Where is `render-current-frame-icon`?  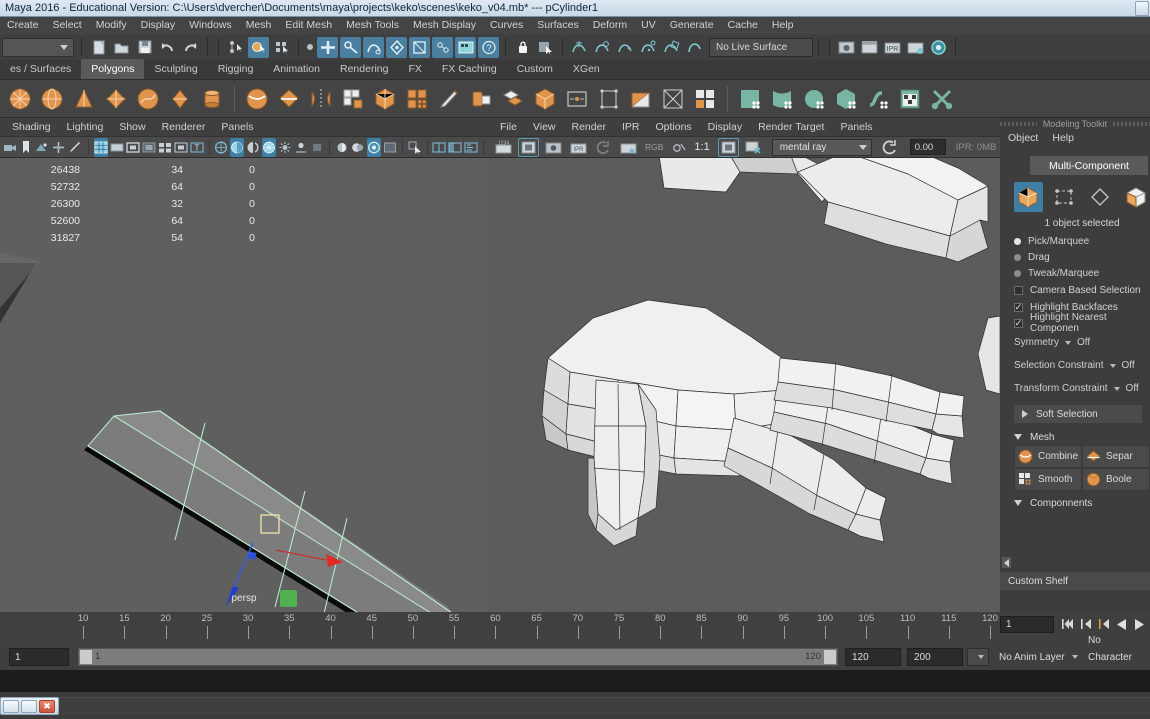
render-current-frame-icon is located at coordinates (846, 47).